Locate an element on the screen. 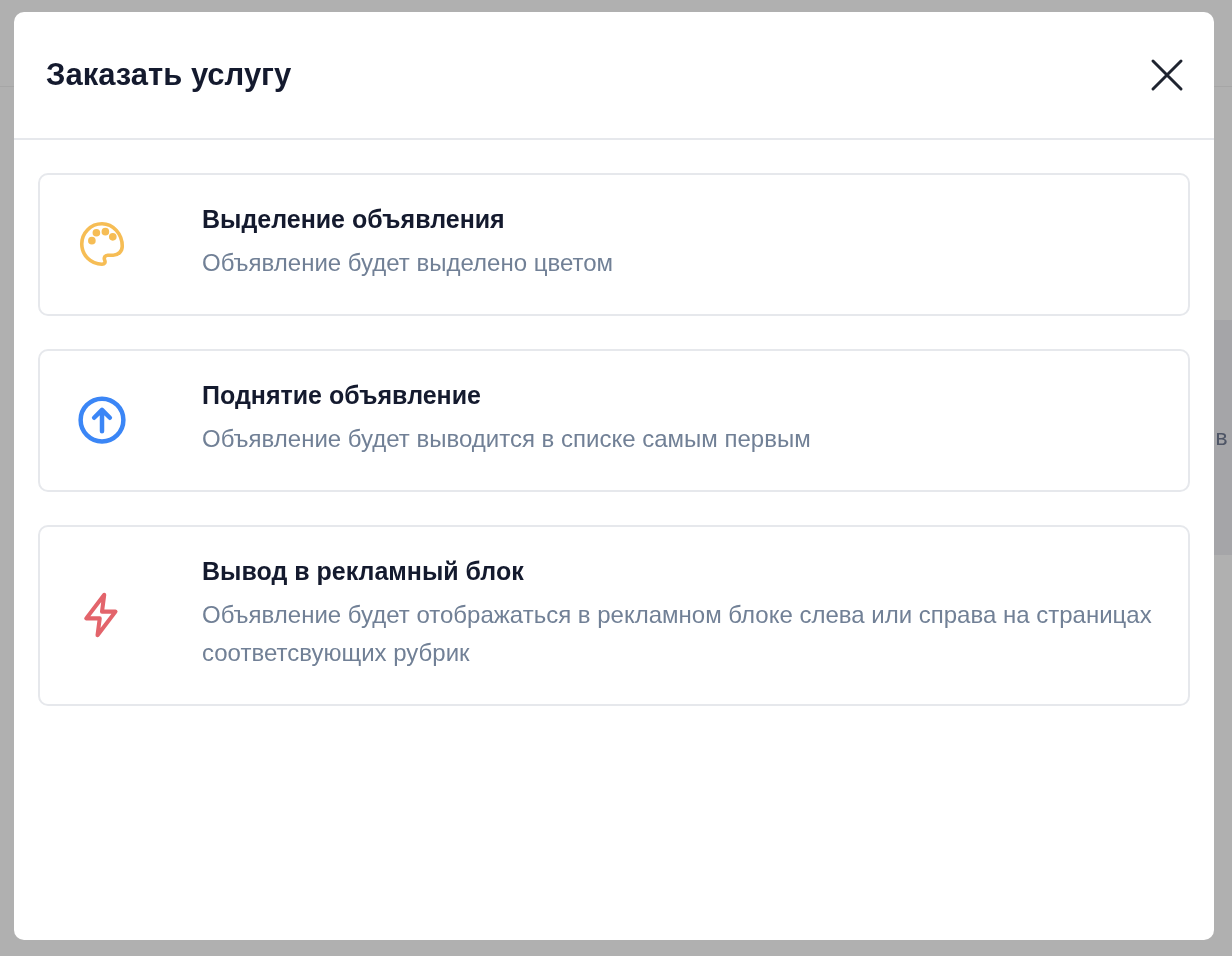  service-option: Выделение объявления Объявление будет выделено цветом is located at coordinates (614, 244).